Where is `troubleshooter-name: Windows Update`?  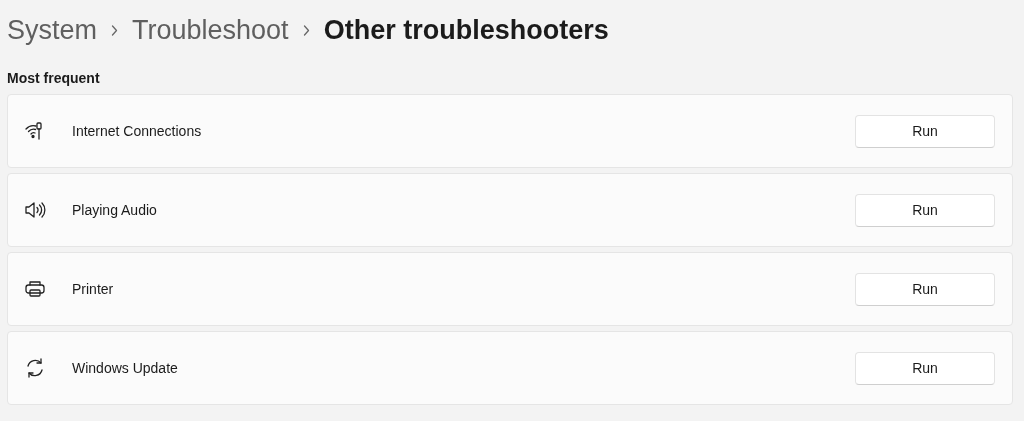 troubleshooter-name: Windows Update is located at coordinates (125, 368).